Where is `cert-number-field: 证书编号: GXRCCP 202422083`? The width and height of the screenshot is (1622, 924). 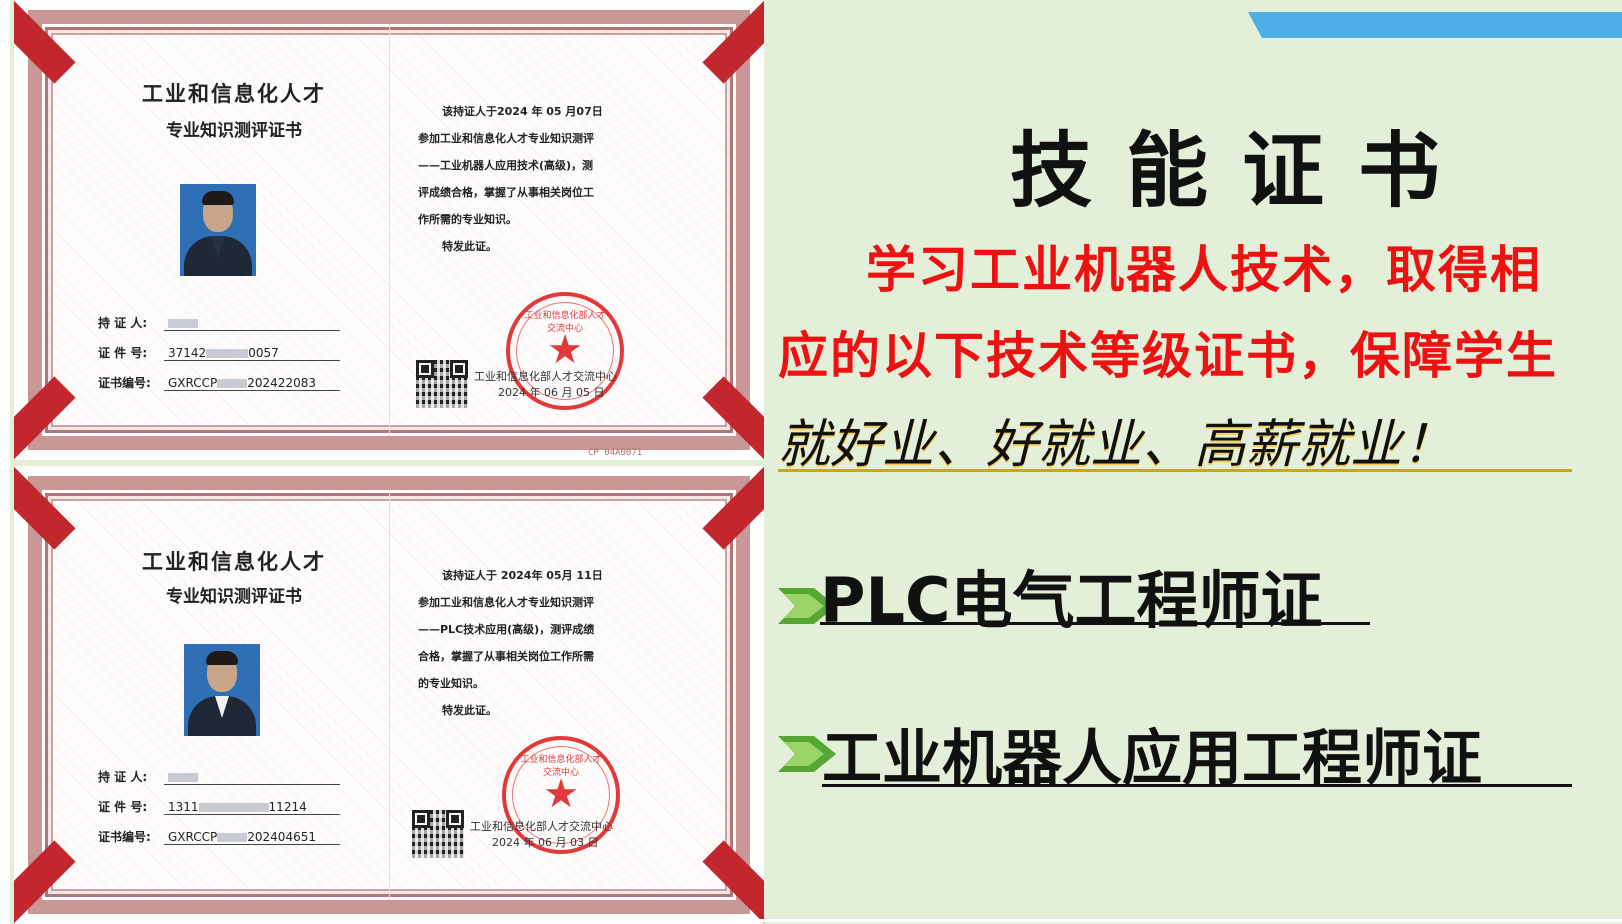 cert-number-field: 证书编号: GXRCCP 202422083 is located at coordinates (219, 382).